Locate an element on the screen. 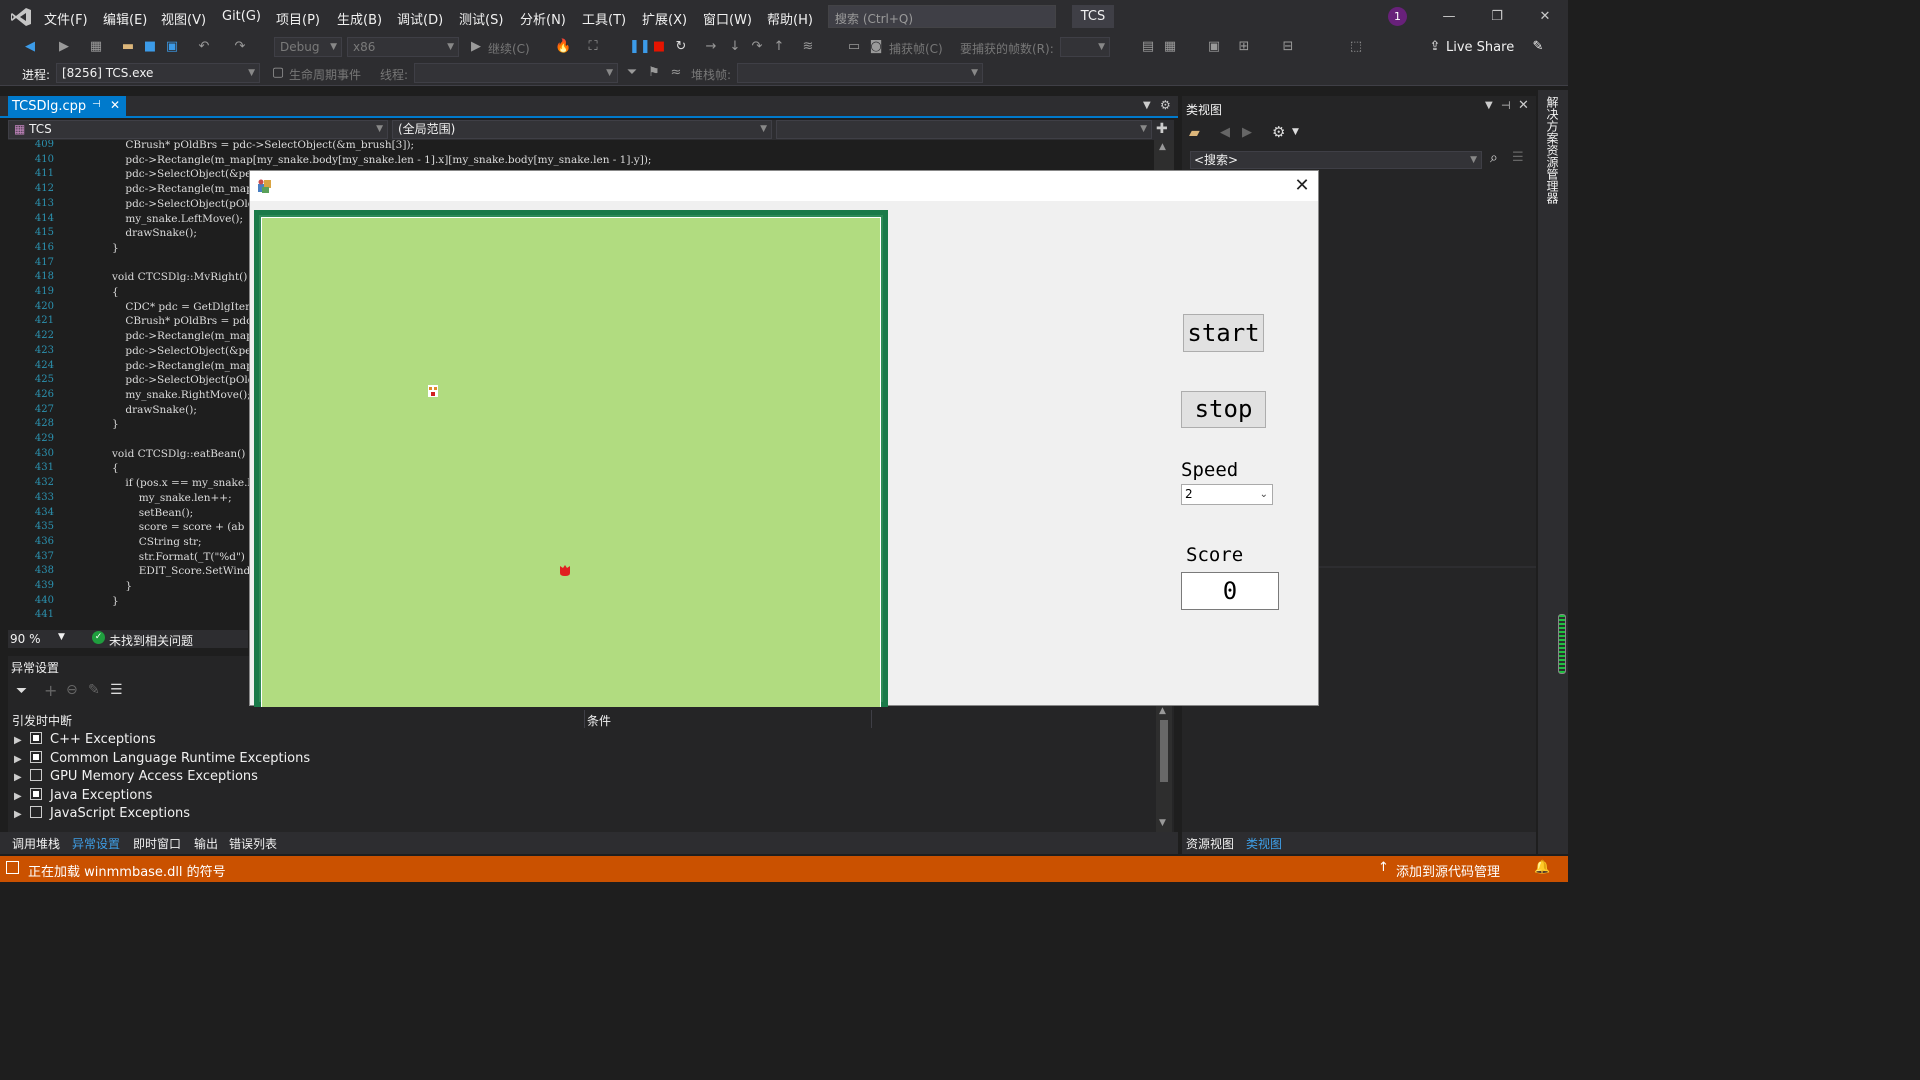  tab-immediate-window: 即时窗口 is located at coordinates (157, 843).